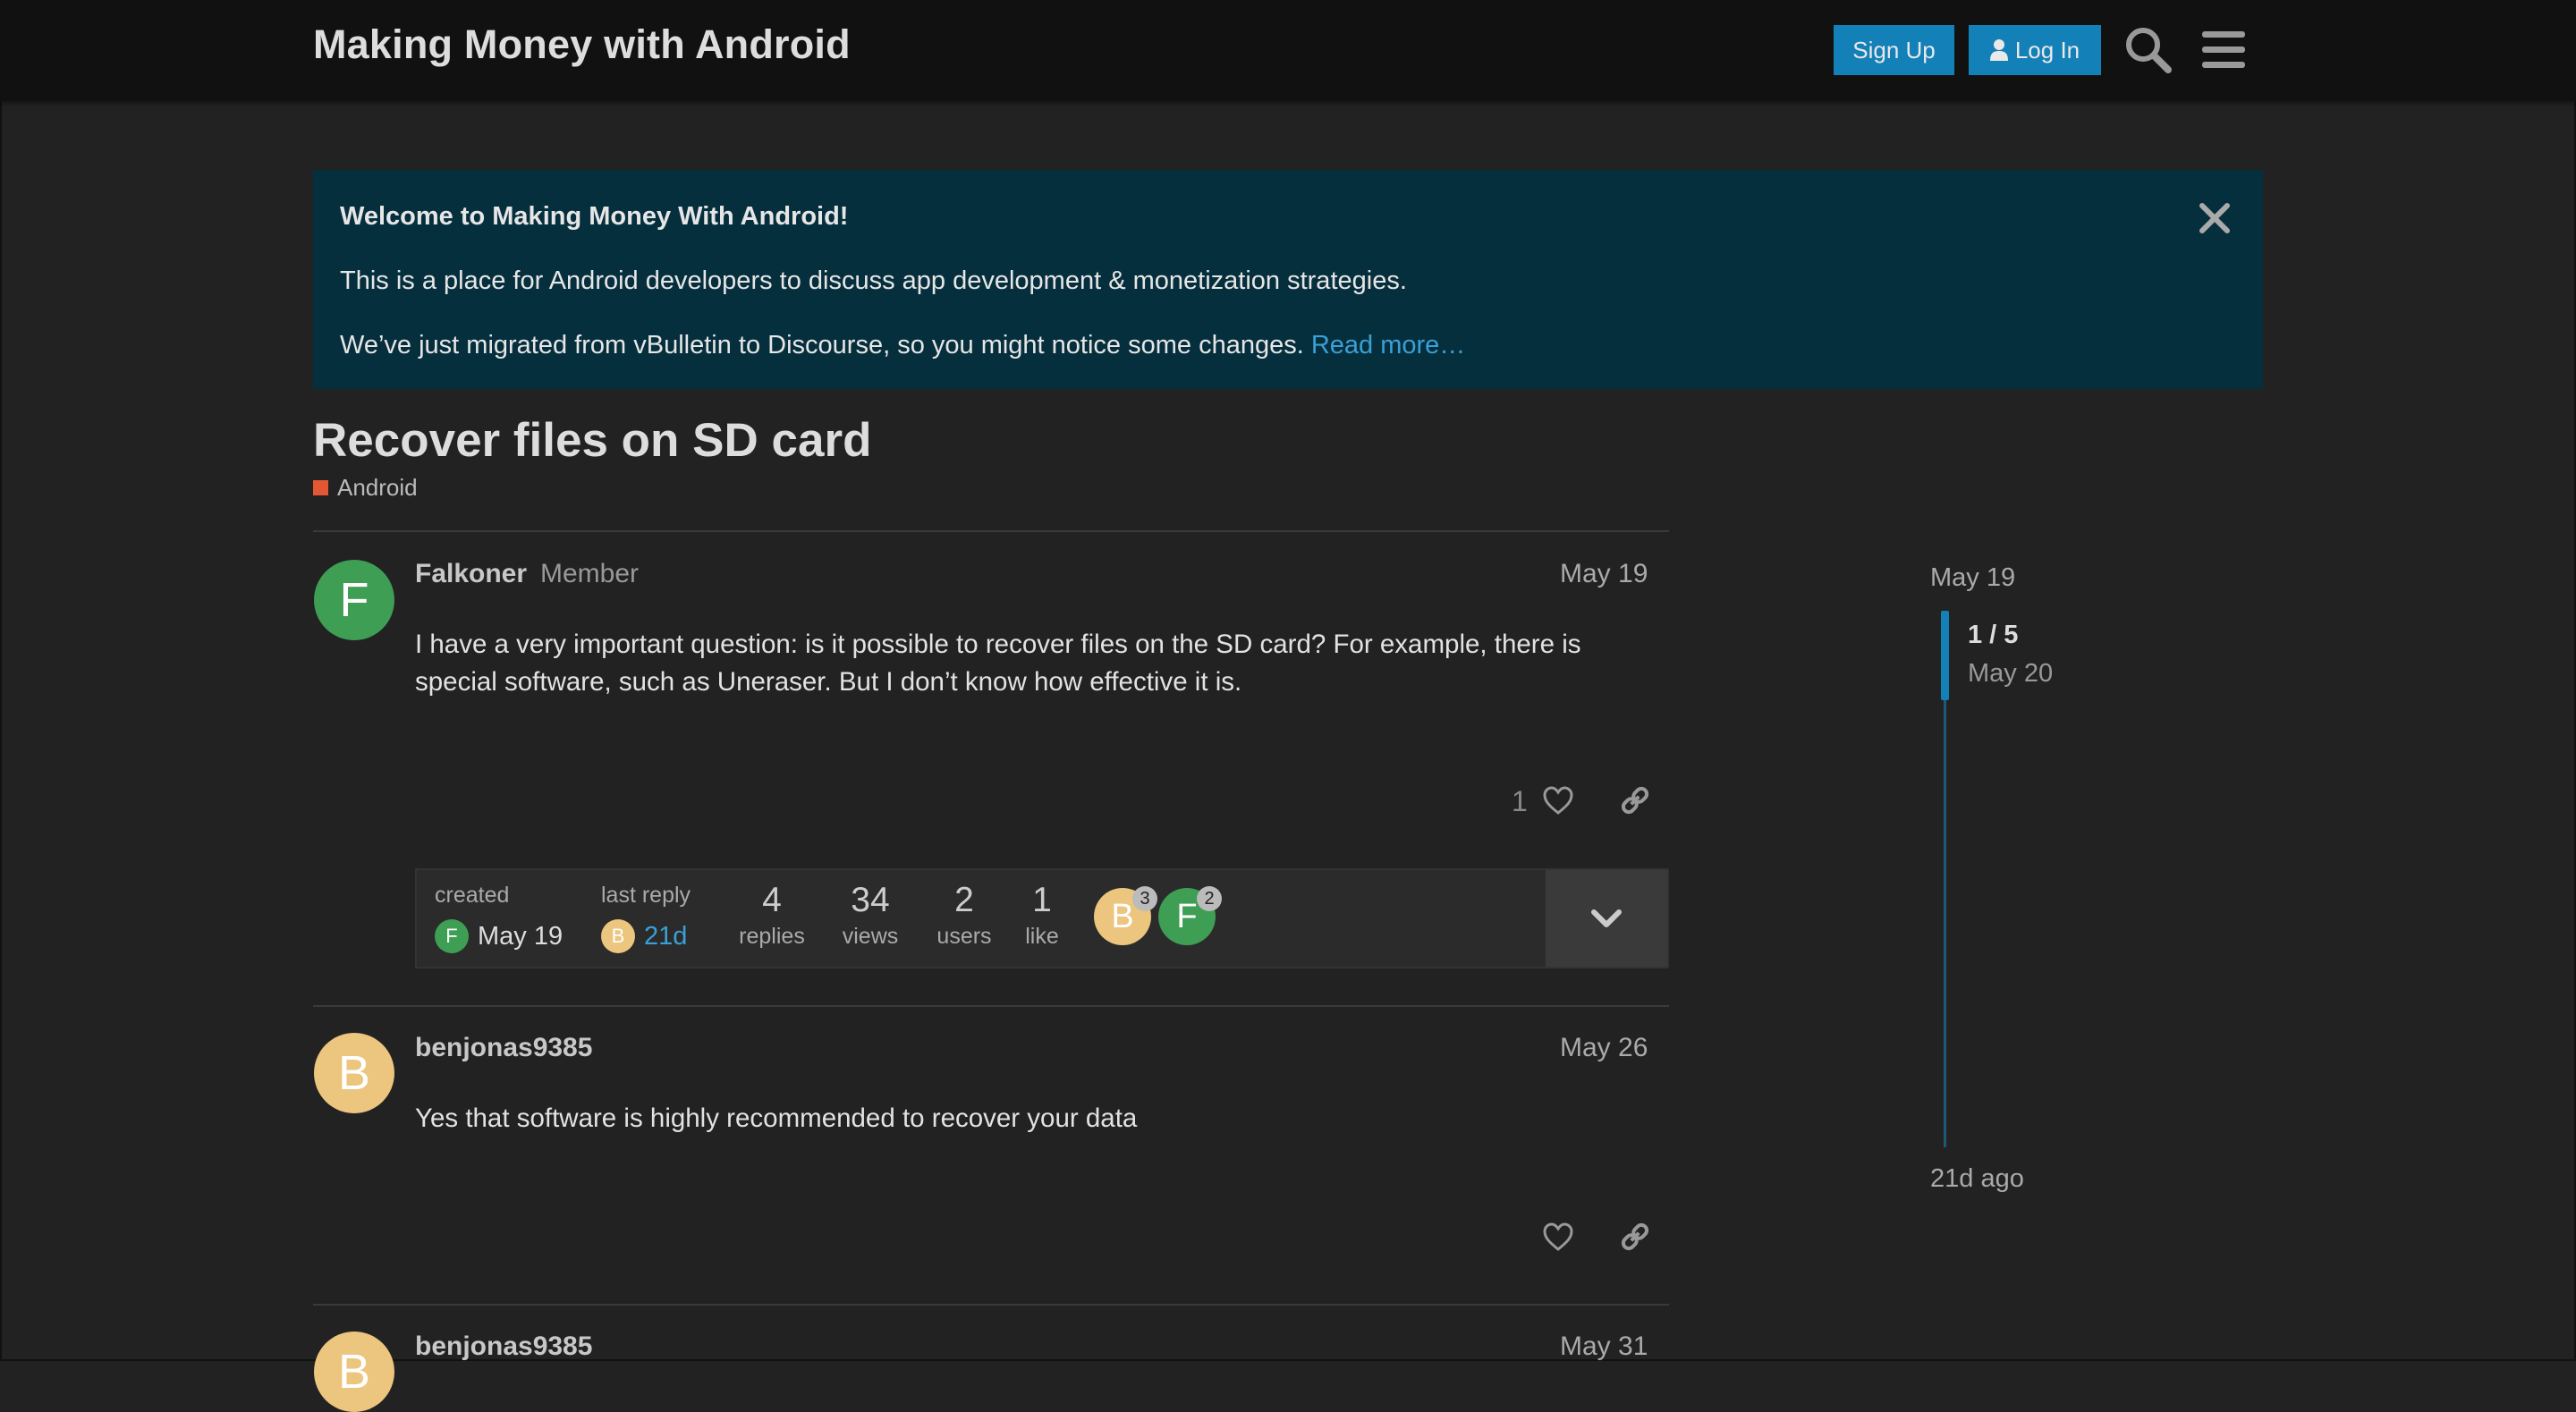 The width and height of the screenshot is (2576, 1412). I want to click on category-badge: Android, so click(365, 488).